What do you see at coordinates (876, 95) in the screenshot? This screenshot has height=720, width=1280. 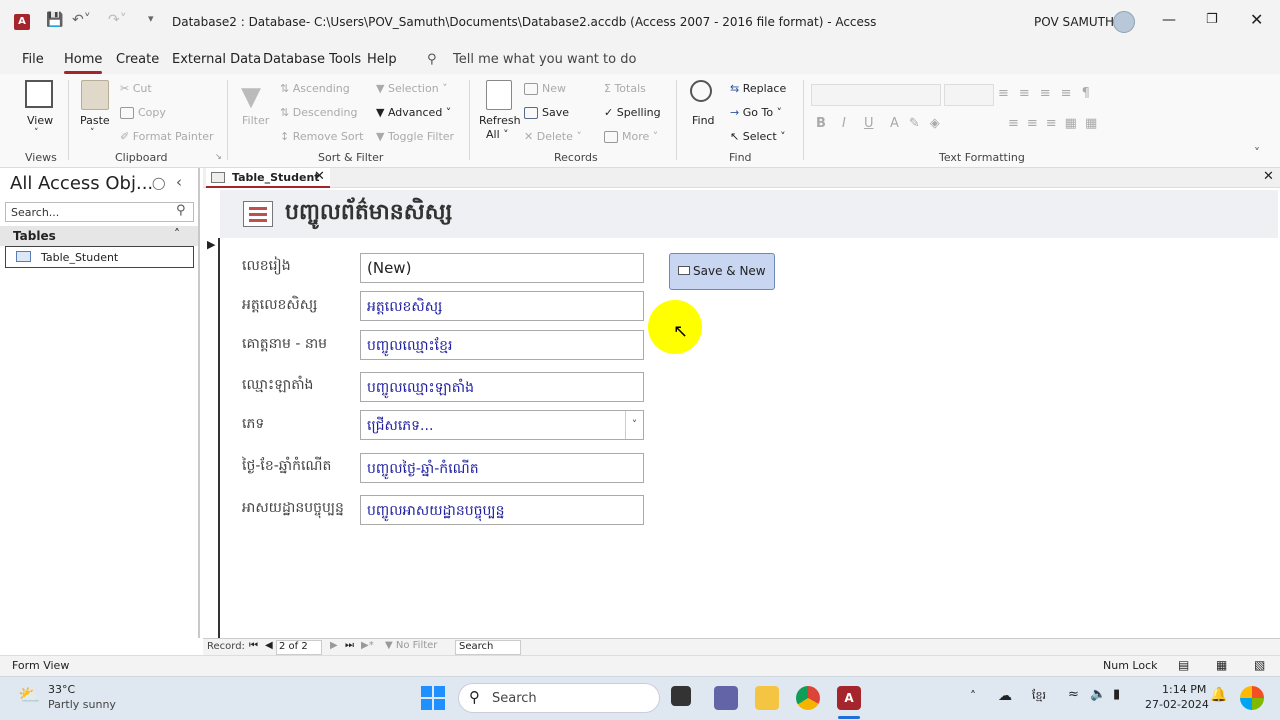 I see `font-name-select` at bounding box center [876, 95].